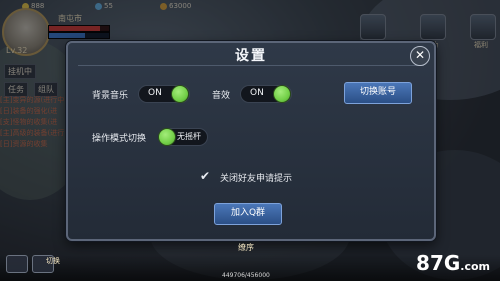 This screenshot has height=281, width=500. Describe the element at coordinates (246, 247) in the screenshot. I see `bottom-label: 缭序` at that location.